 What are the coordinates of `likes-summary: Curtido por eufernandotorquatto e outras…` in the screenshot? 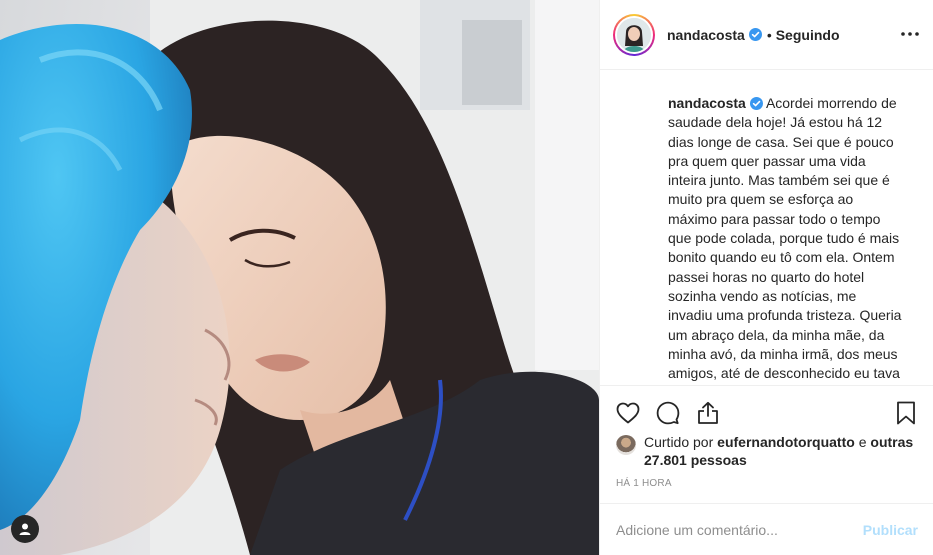 It's located at (766, 451).